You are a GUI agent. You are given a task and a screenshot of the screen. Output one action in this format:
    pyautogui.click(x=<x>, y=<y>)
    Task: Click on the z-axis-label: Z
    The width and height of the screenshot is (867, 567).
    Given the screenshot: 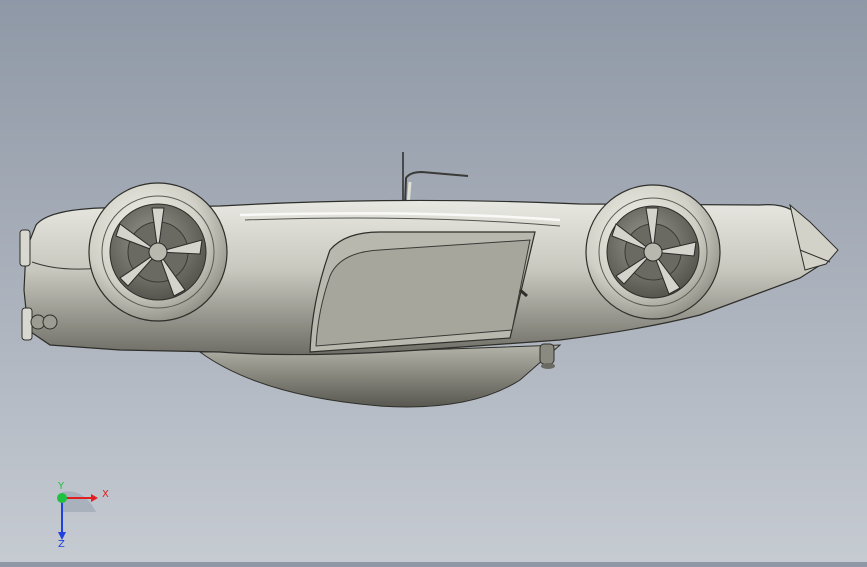 What is the action you would take?
    pyautogui.click(x=61, y=543)
    